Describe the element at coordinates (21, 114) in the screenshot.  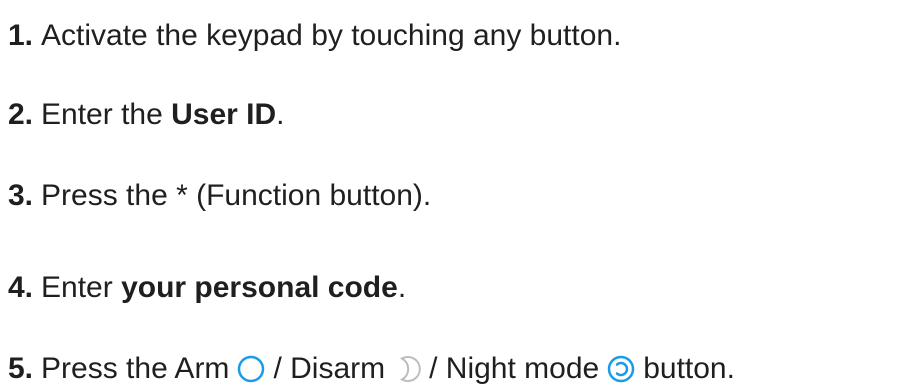
I see `step-number: 2.` at that location.